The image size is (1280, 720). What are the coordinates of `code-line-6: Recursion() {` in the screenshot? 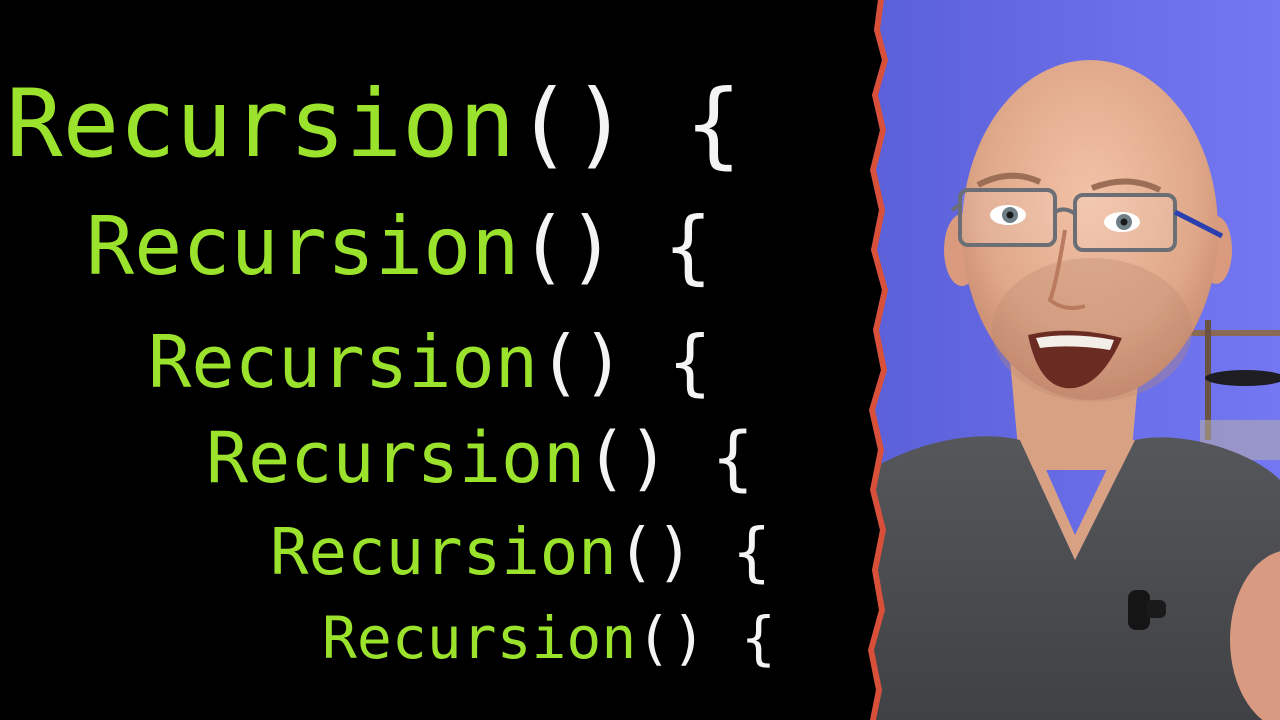 It's located at (549, 638).